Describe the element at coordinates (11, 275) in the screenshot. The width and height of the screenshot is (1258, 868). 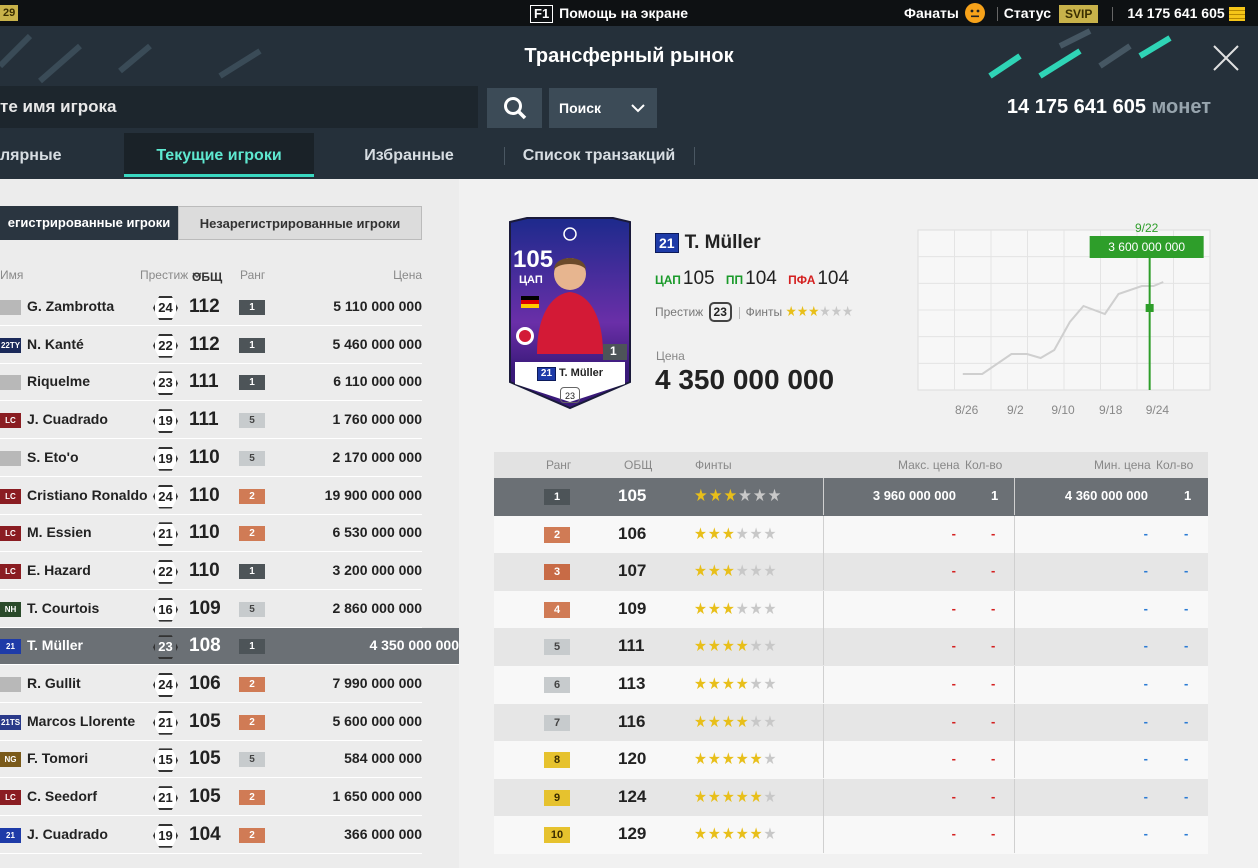
I see `col-name: Имя` at that location.